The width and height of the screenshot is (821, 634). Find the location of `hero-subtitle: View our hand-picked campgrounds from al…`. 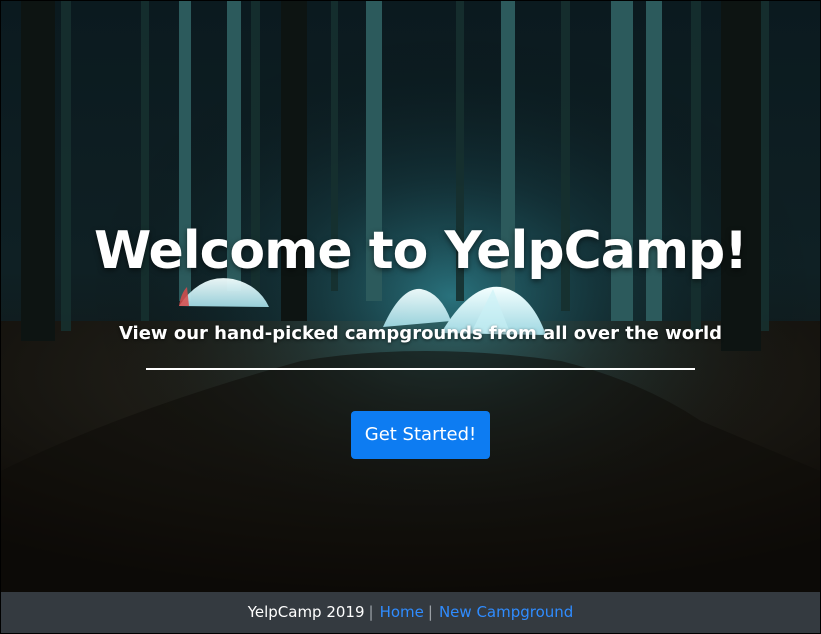

hero-subtitle: View our hand-picked campgrounds from al… is located at coordinates (420, 333).